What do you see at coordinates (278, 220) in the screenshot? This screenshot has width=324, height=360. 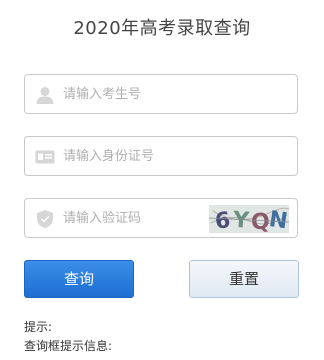 I see `captcha-char-4: N` at bounding box center [278, 220].